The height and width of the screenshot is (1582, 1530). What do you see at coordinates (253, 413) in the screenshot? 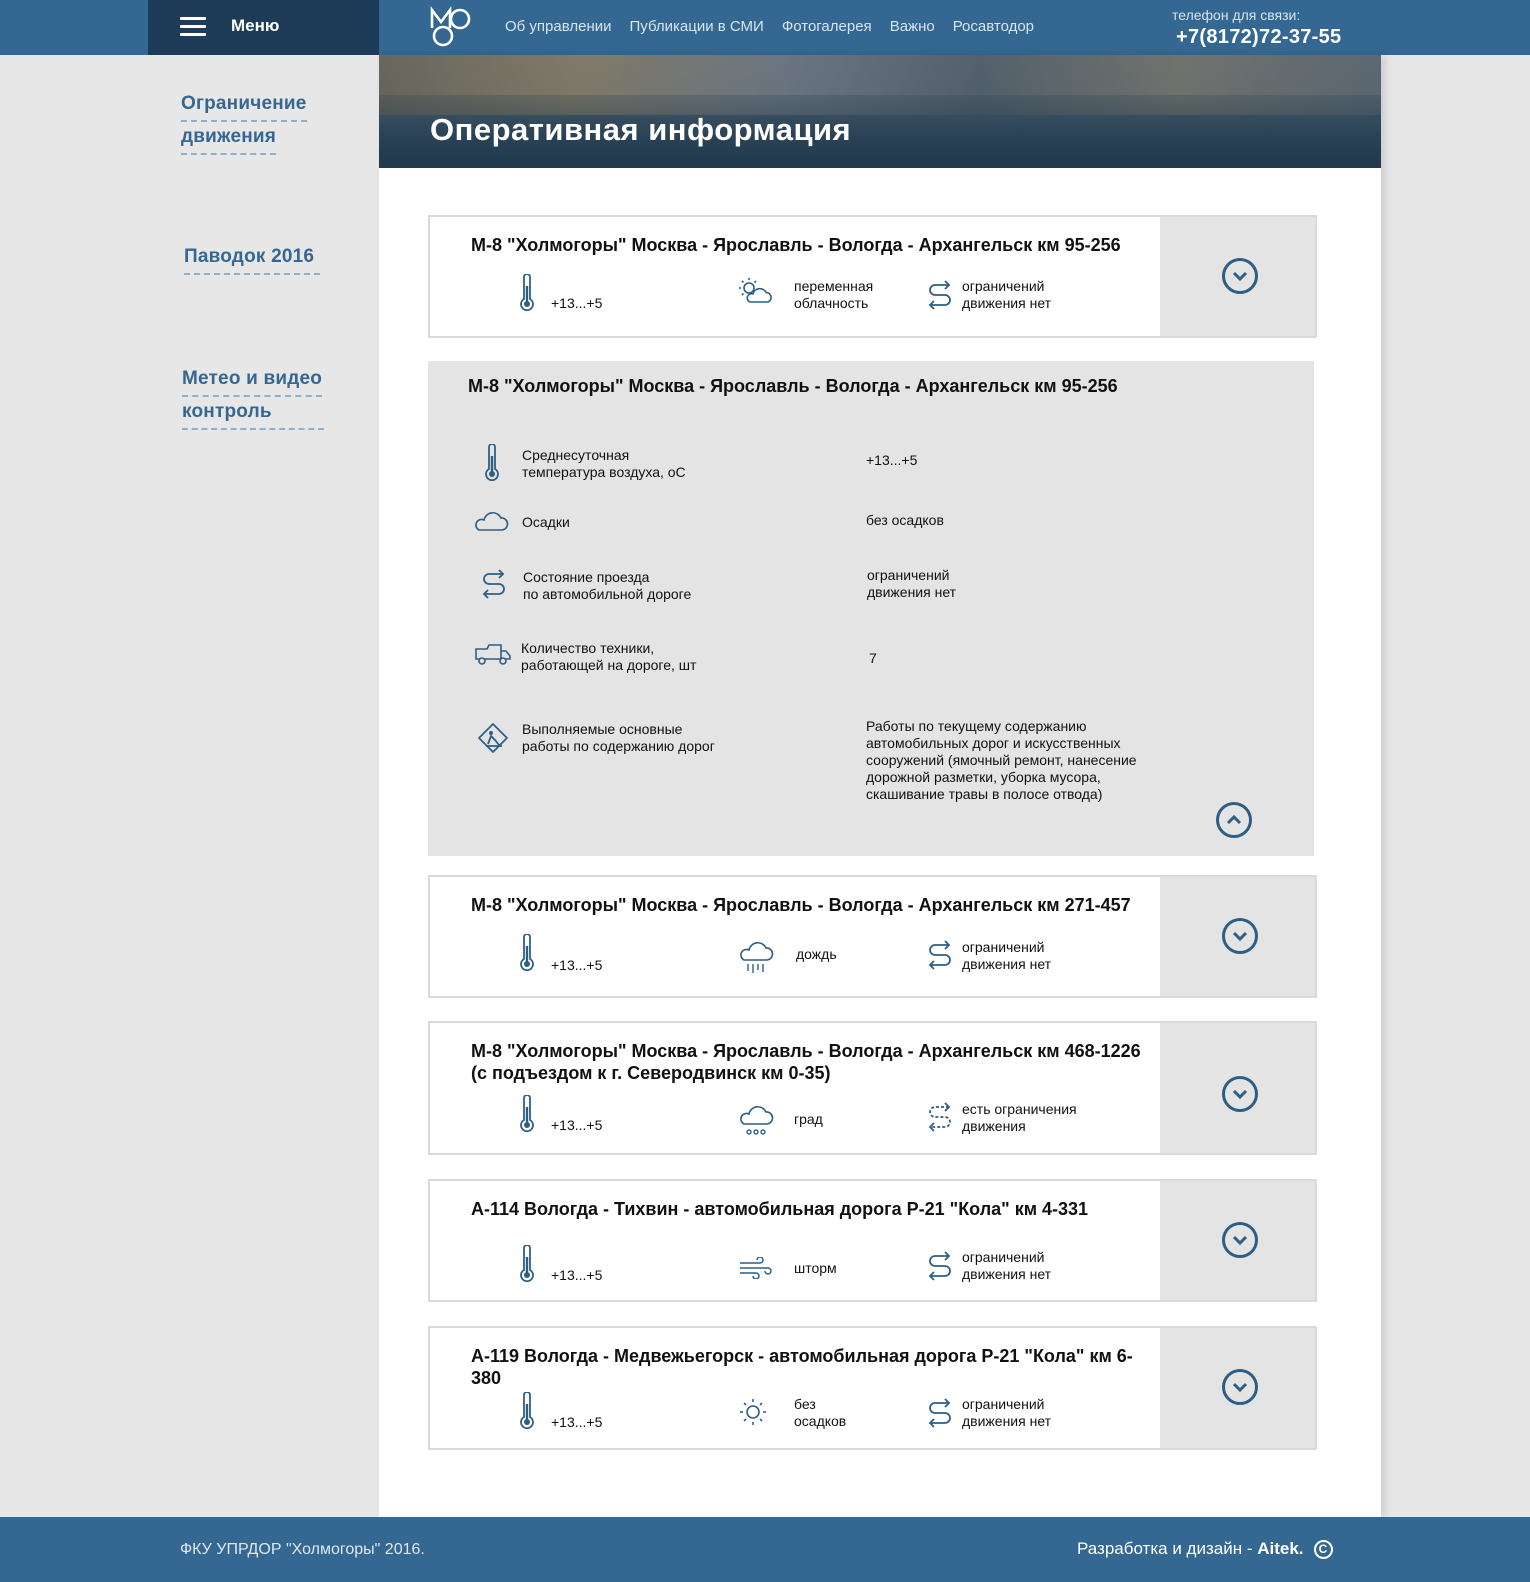
I see `sidebar-item-label: контроль` at bounding box center [253, 413].